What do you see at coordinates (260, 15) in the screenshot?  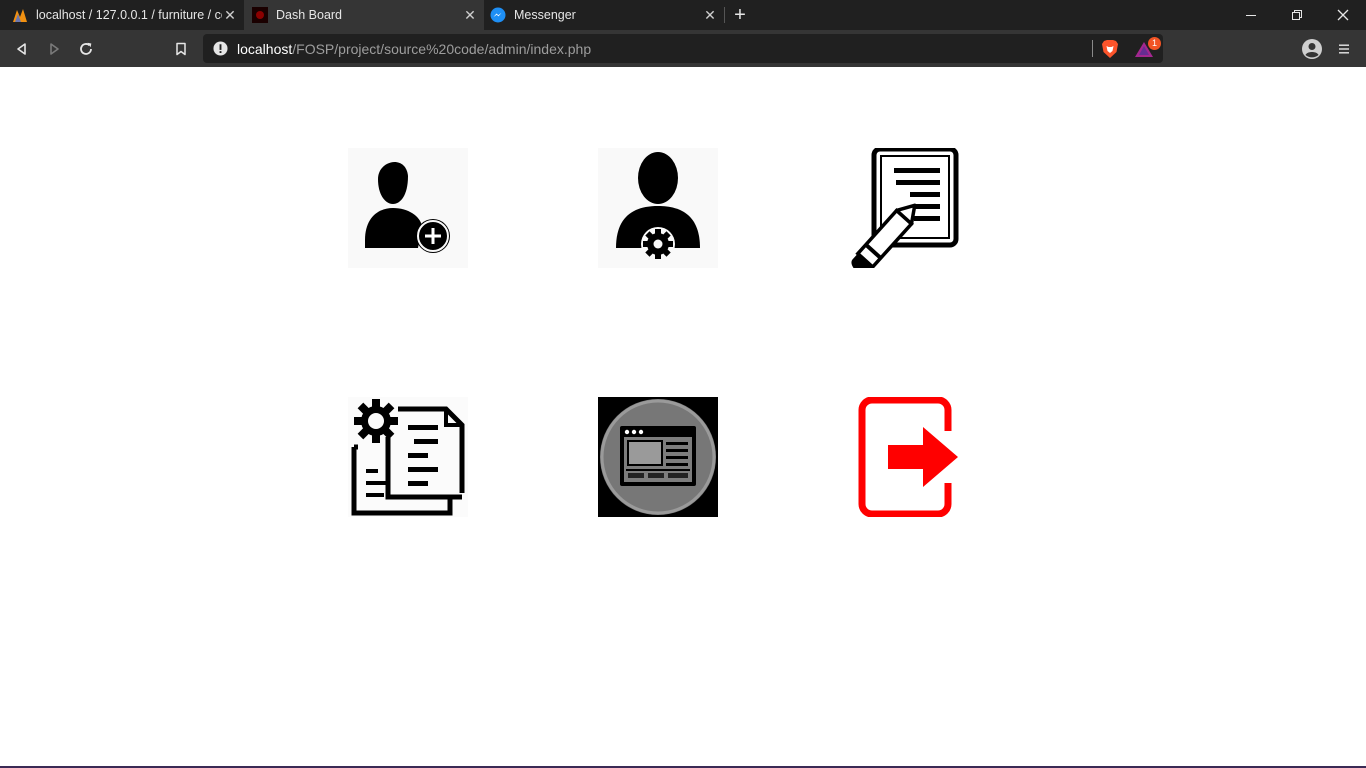 I see `dashboard-favicon-icon` at bounding box center [260, 15].